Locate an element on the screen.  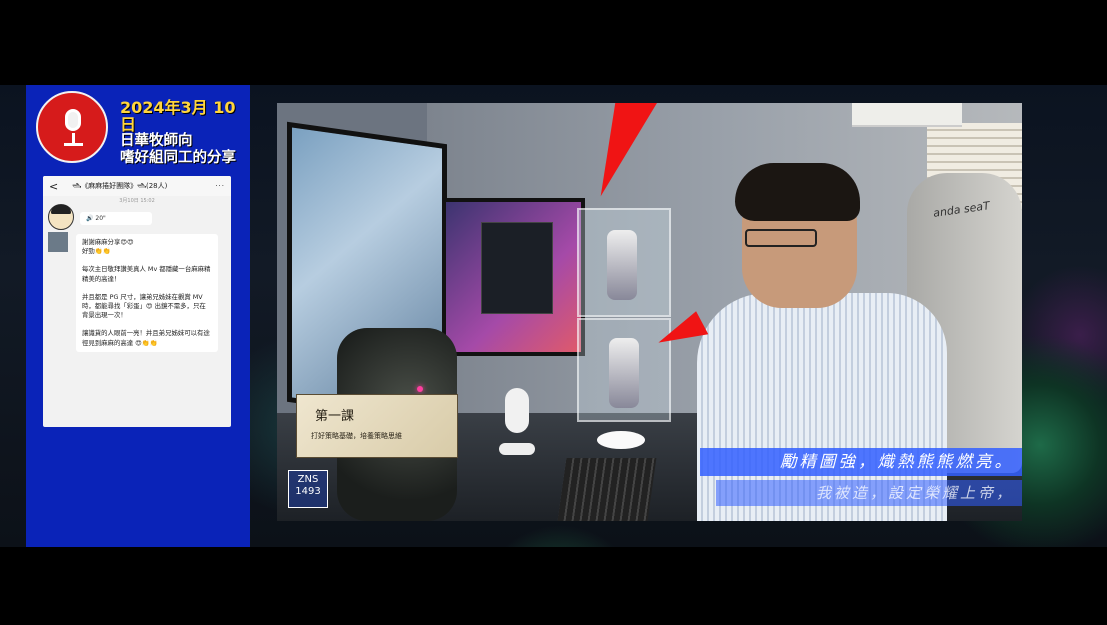
lesson-title: 第一課 is located at coordinates (335, 416).